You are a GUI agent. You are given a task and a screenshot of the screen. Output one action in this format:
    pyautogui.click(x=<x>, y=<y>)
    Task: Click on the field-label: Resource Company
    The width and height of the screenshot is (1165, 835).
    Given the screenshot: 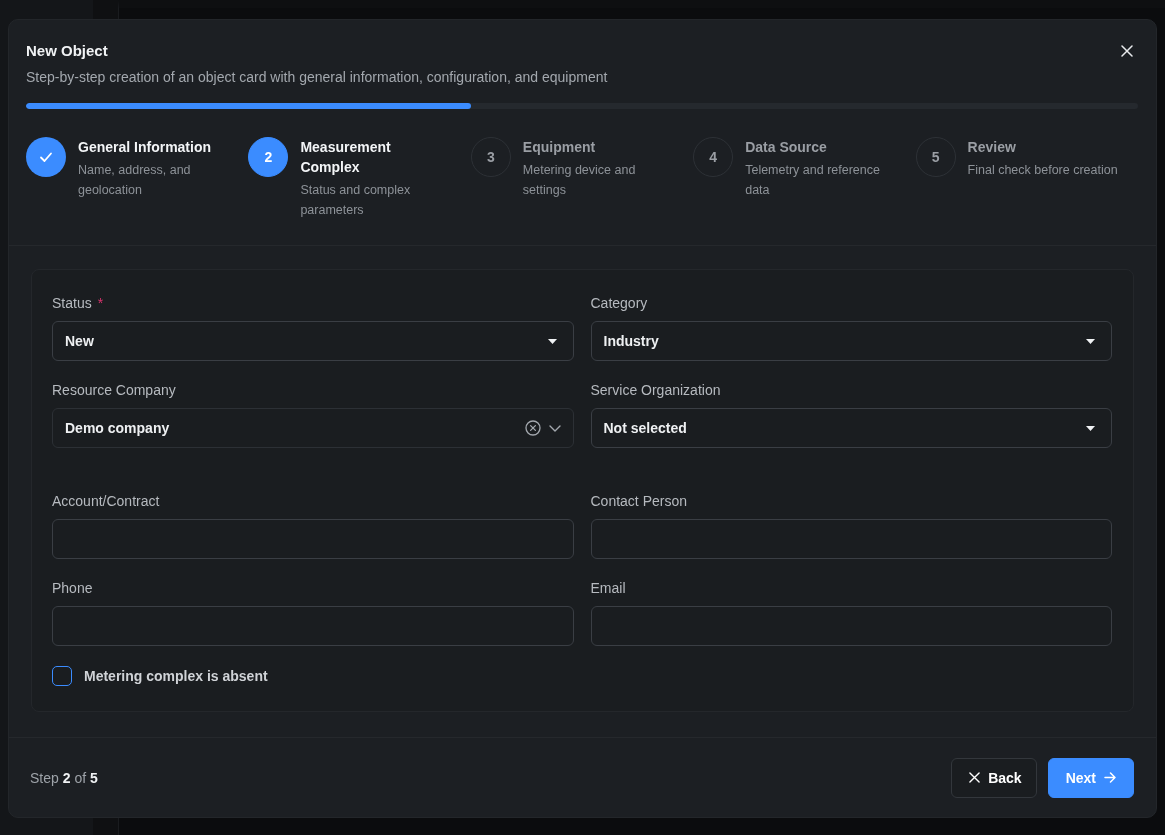 What is the action you would take?
    pyautogui.click(x=114, y=390)
    